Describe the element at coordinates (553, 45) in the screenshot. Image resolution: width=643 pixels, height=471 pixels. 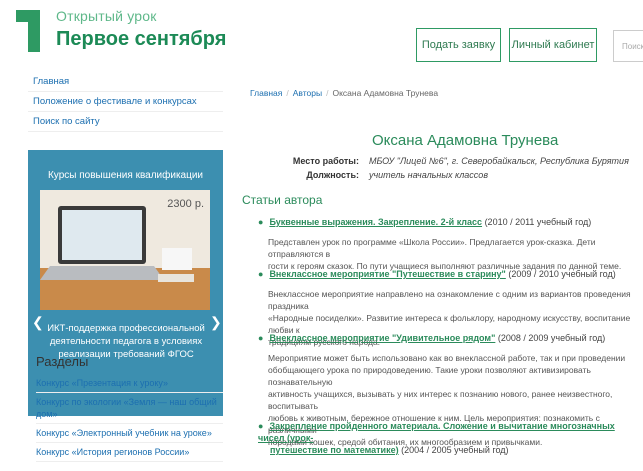
I see `personal-cabinet-button: Личный кабинет` at that location.